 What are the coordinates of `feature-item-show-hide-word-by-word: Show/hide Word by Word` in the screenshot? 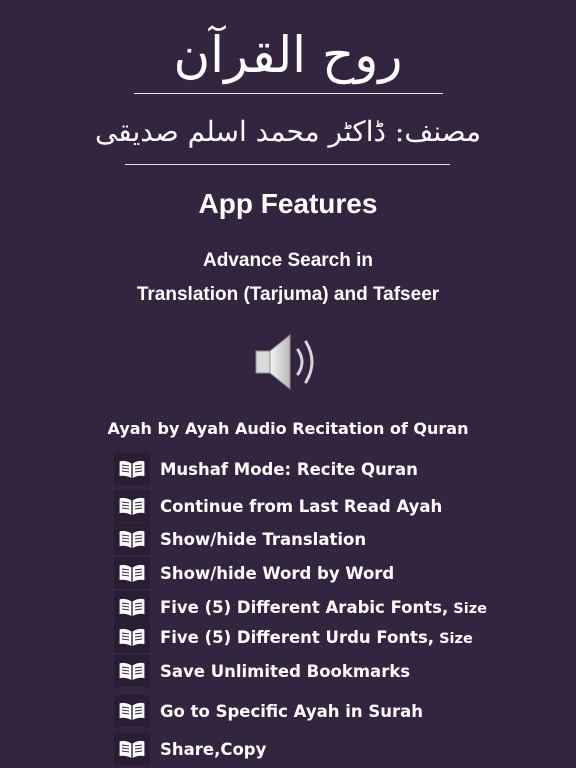 It's located at (254, 573).